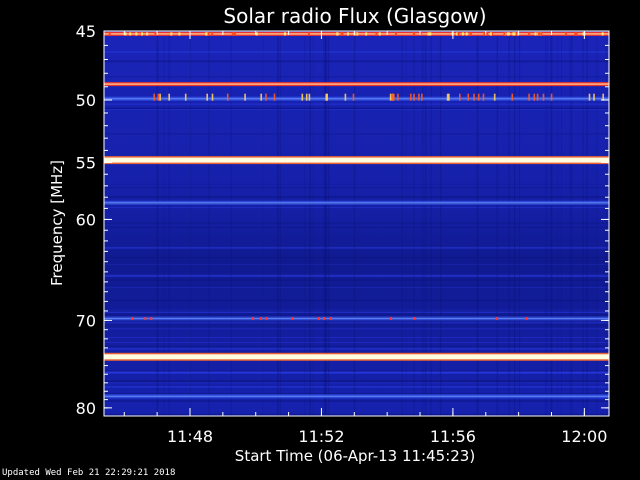  What do you see at coordinates (86, 31) in the screenshot?
I see `y-tick-label: 45` at bounding box center [86, 31].